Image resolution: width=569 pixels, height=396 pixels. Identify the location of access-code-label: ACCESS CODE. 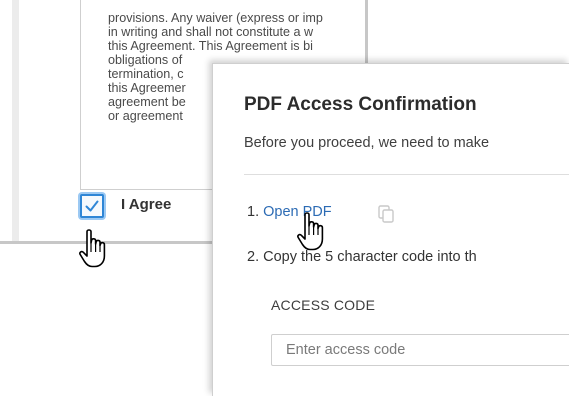
(323, 305).